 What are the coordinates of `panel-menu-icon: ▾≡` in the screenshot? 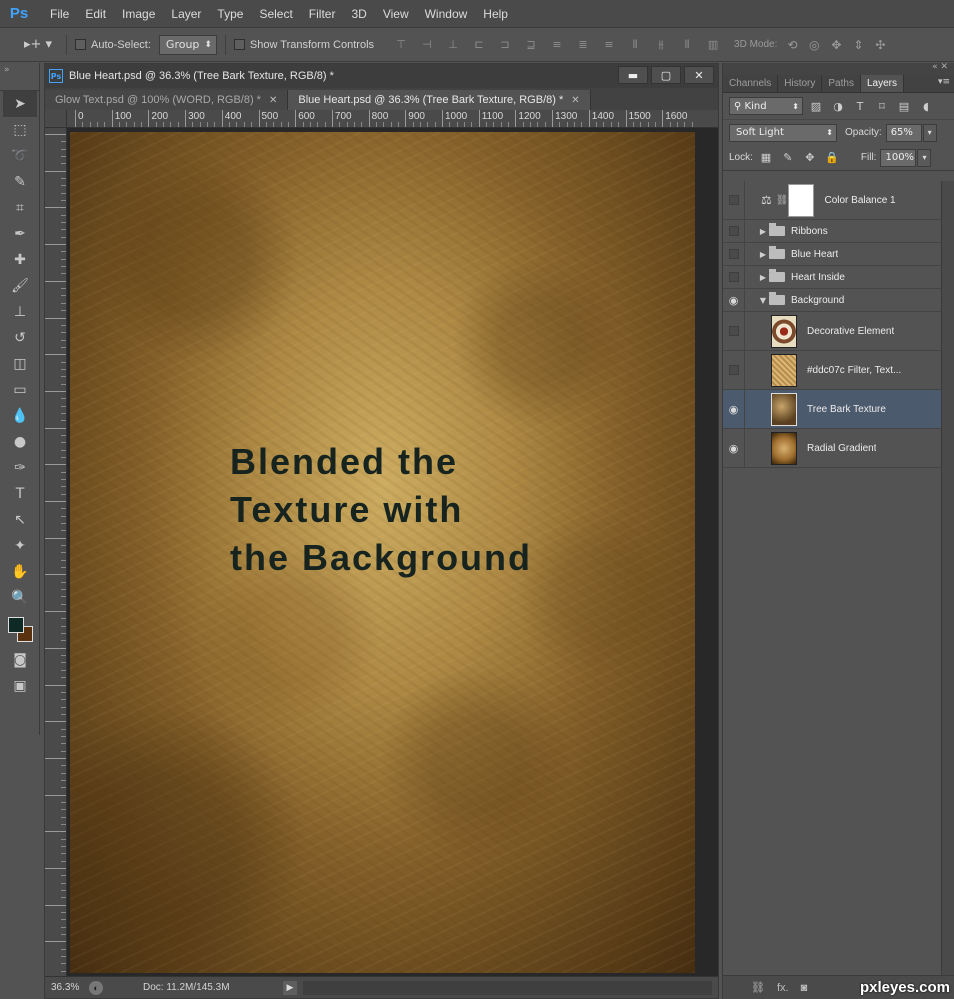 It's located at (944, 82).